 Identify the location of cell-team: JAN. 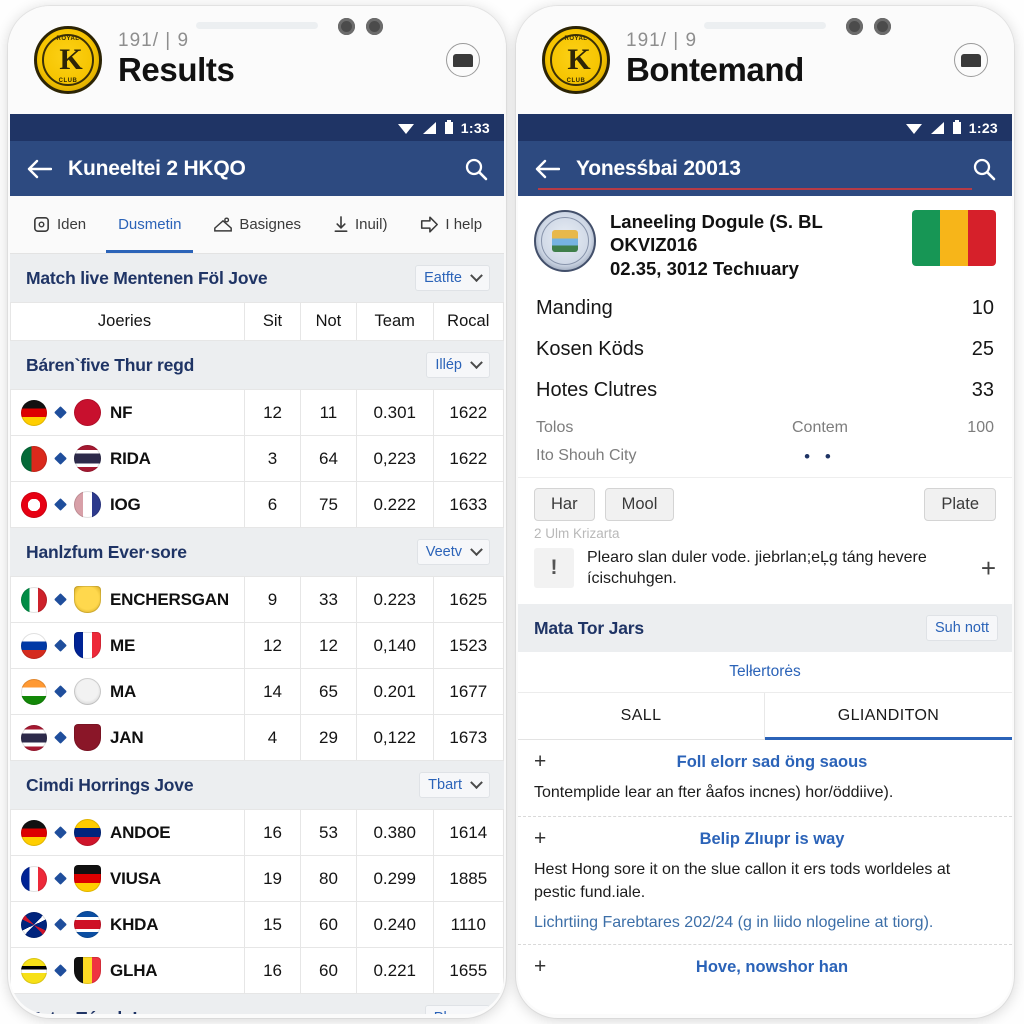
(128, 737).